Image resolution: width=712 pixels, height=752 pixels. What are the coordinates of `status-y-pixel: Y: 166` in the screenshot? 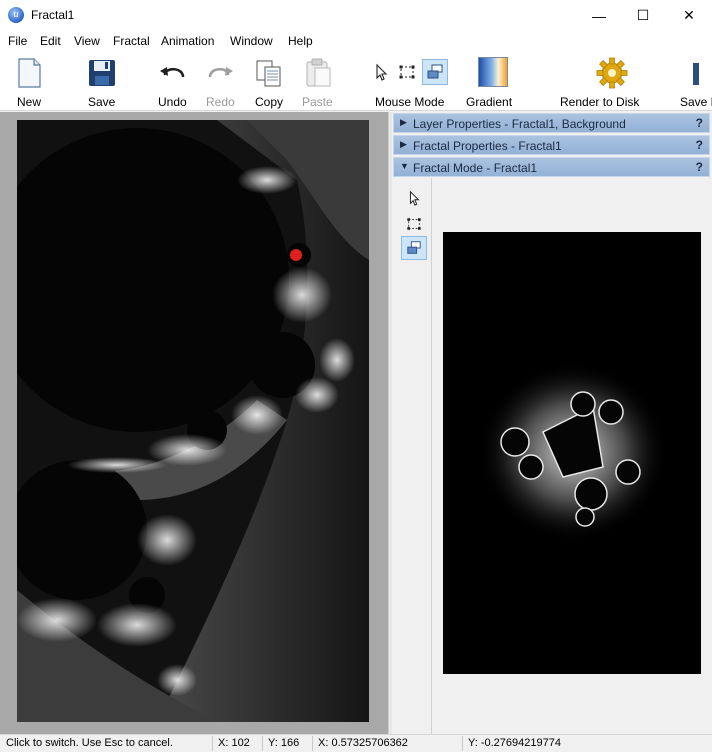 It's located at (284, 743).